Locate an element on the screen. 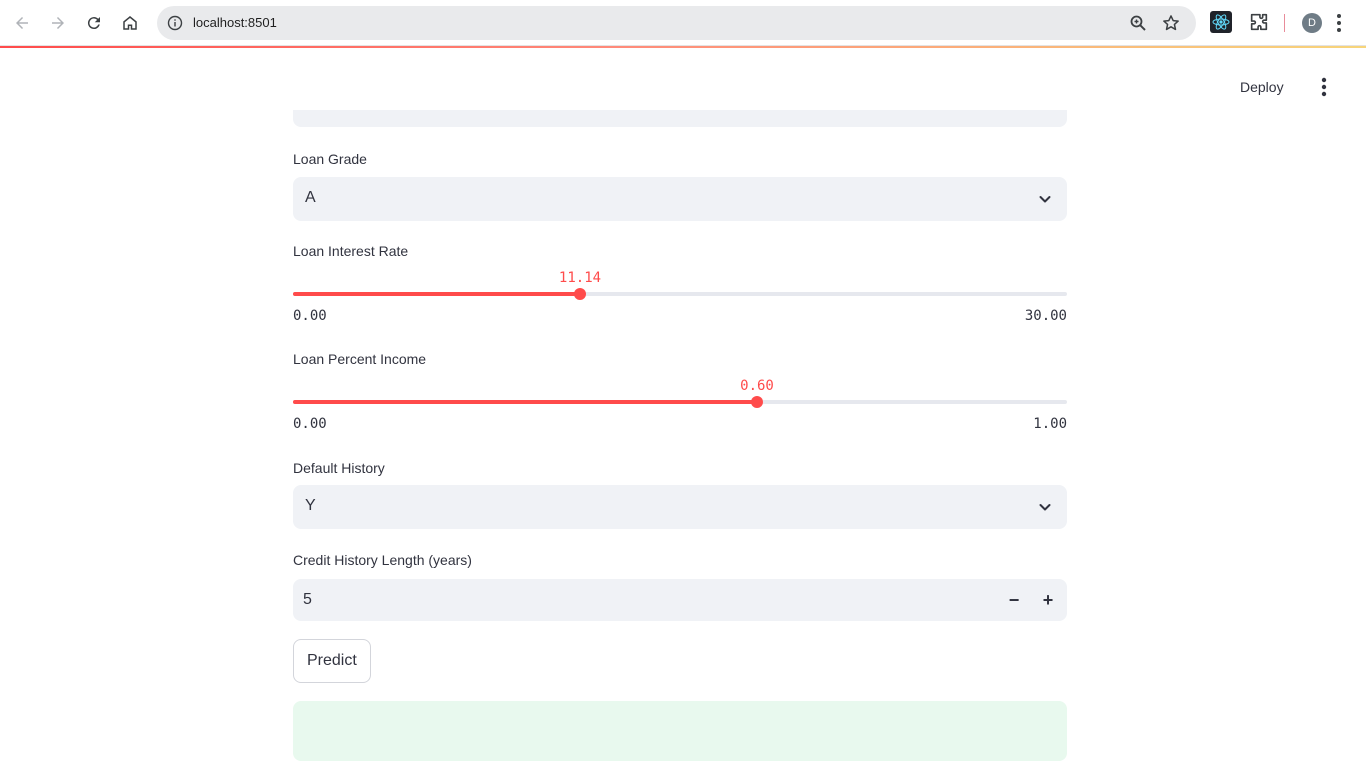  predict-button: Predict is located at coordinates (332, 661).